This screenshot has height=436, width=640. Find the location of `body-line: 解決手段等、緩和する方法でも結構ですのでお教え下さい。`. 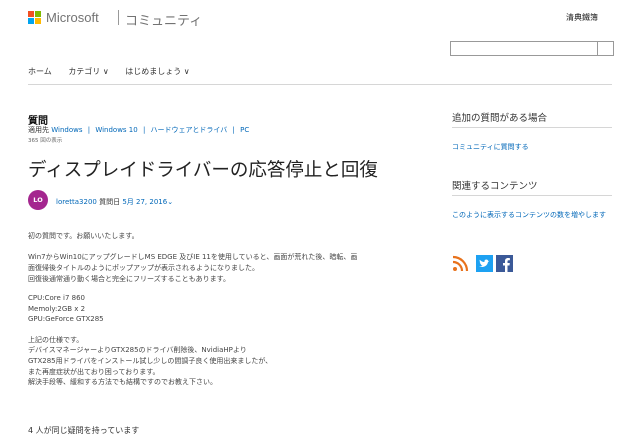

body-line: 解決手段等、緩和する方法でも結構ですのでお教え下さい。 is located at coordinates (122, 382).